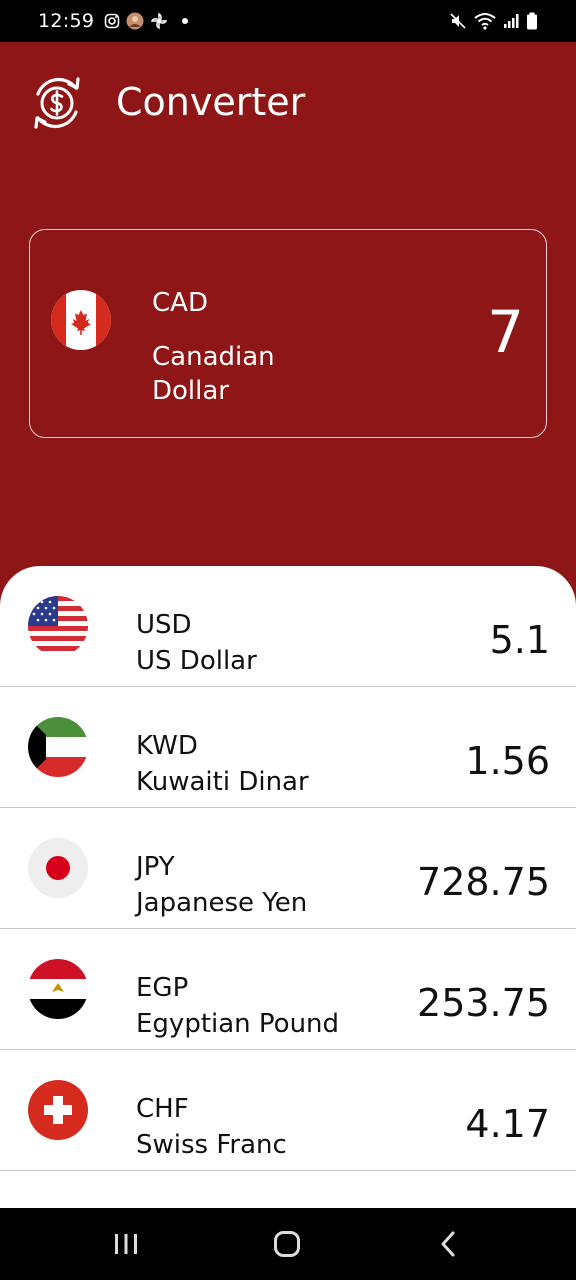 This screenshot has height=1280, width=576. What do you see at coordinates (58, 747) in the screenshot?
I see `kuwait-flag-icon` at bounding box center [58, 747].